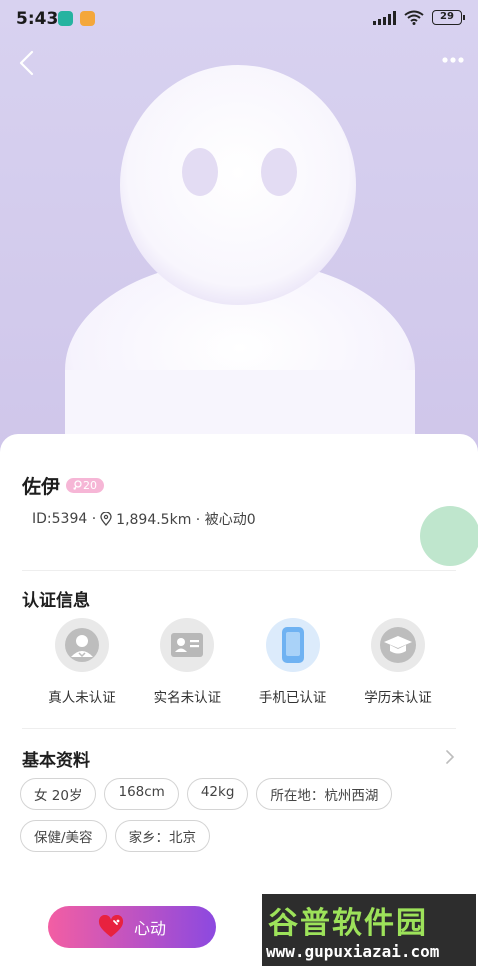 The height and width of the screenshot is (970, 478). I want to click on like-label: 心动, so click(149, 928).